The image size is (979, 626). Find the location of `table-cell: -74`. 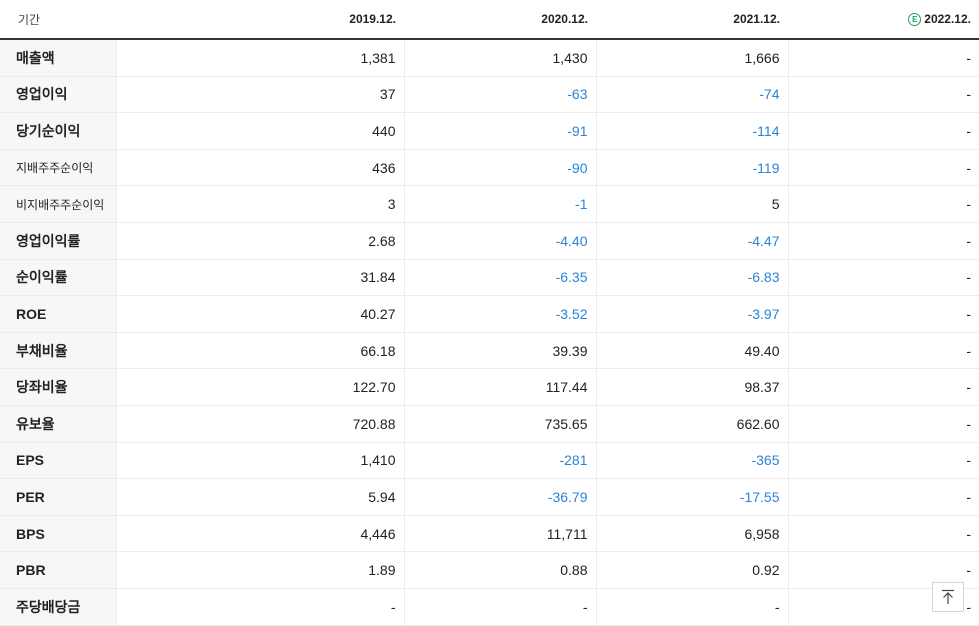

table-cell: -74 is located at coordinates (692, 95).